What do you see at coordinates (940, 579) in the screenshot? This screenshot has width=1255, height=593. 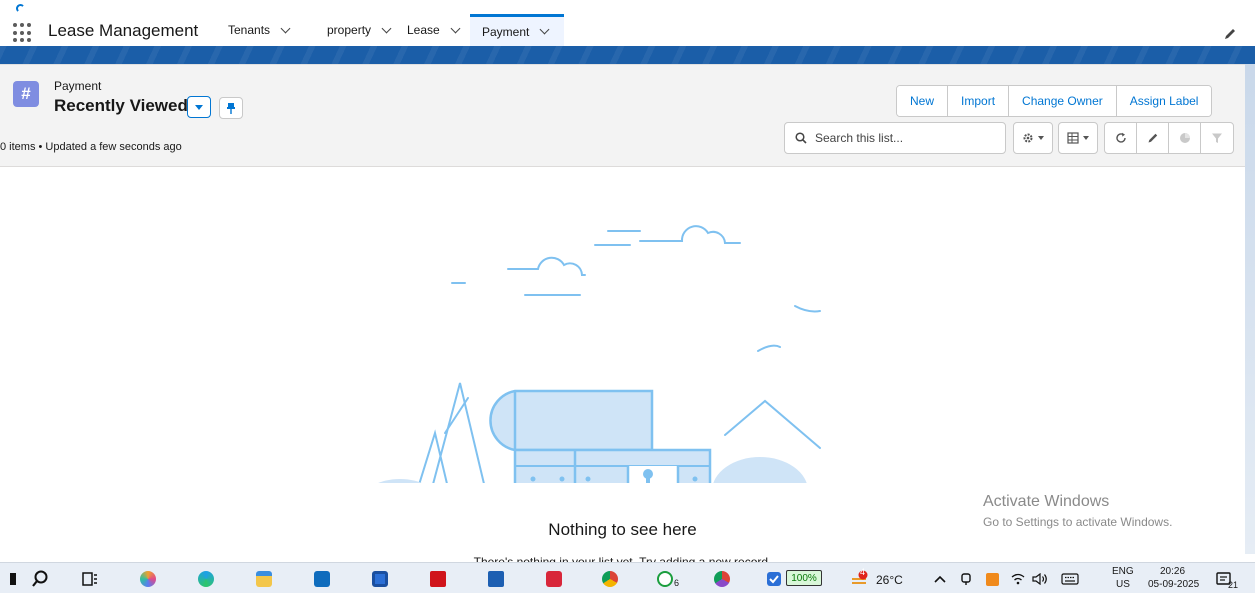 I see `chevron-up-icon` at bounding box center [940, 579].